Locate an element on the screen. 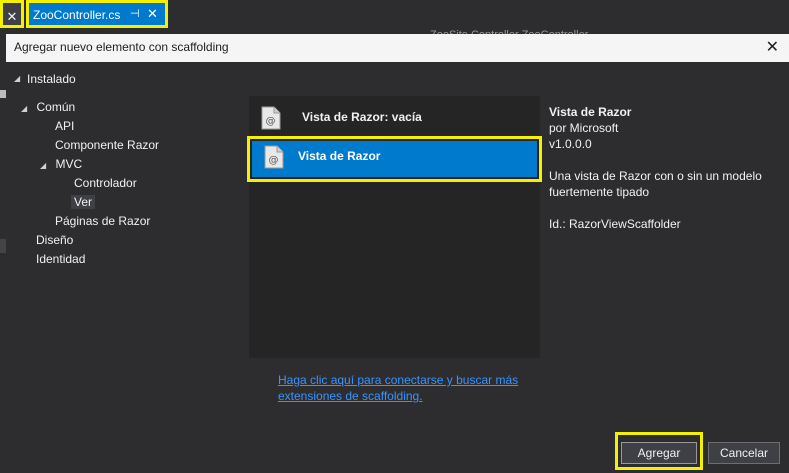 The image size is (789, 473). tree-item-label: MVC is located at coordinates (69, 164).